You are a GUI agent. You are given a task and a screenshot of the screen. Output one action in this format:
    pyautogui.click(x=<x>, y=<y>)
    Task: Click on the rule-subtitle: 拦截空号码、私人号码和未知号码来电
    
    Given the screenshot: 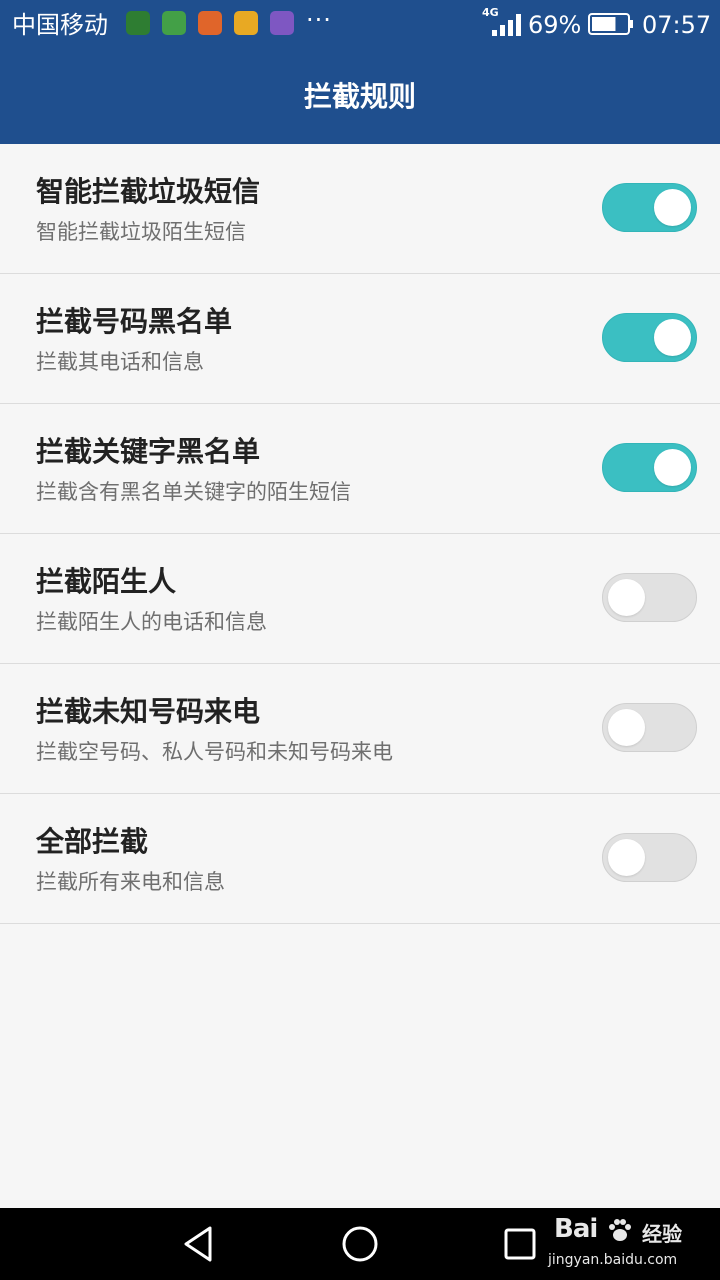 What is the action you would take?
    pyautogui.click(x=214, y=752)
    